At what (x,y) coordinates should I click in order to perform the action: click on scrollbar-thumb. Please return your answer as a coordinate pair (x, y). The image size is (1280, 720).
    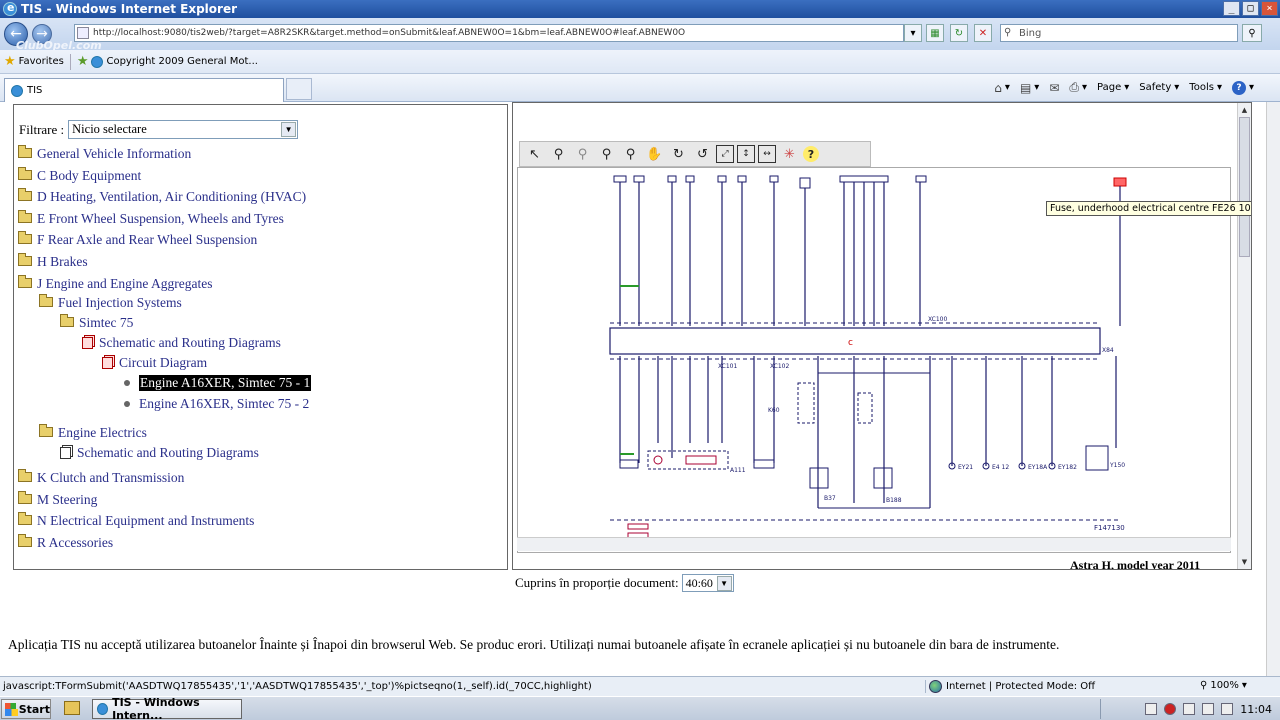
    Looking at the image, I should click on (1244, 187).